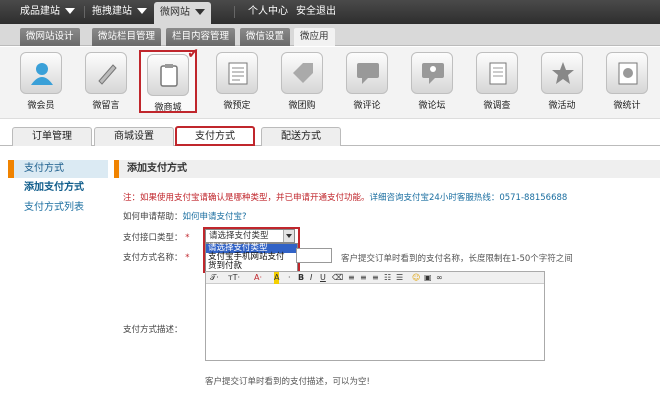 This screenshot has height=394, width=660. What do you see at coordinates (214, 278) in the screenshot?
I see `font-family-icon: 𝒯·` at bounding box center [214, 278].